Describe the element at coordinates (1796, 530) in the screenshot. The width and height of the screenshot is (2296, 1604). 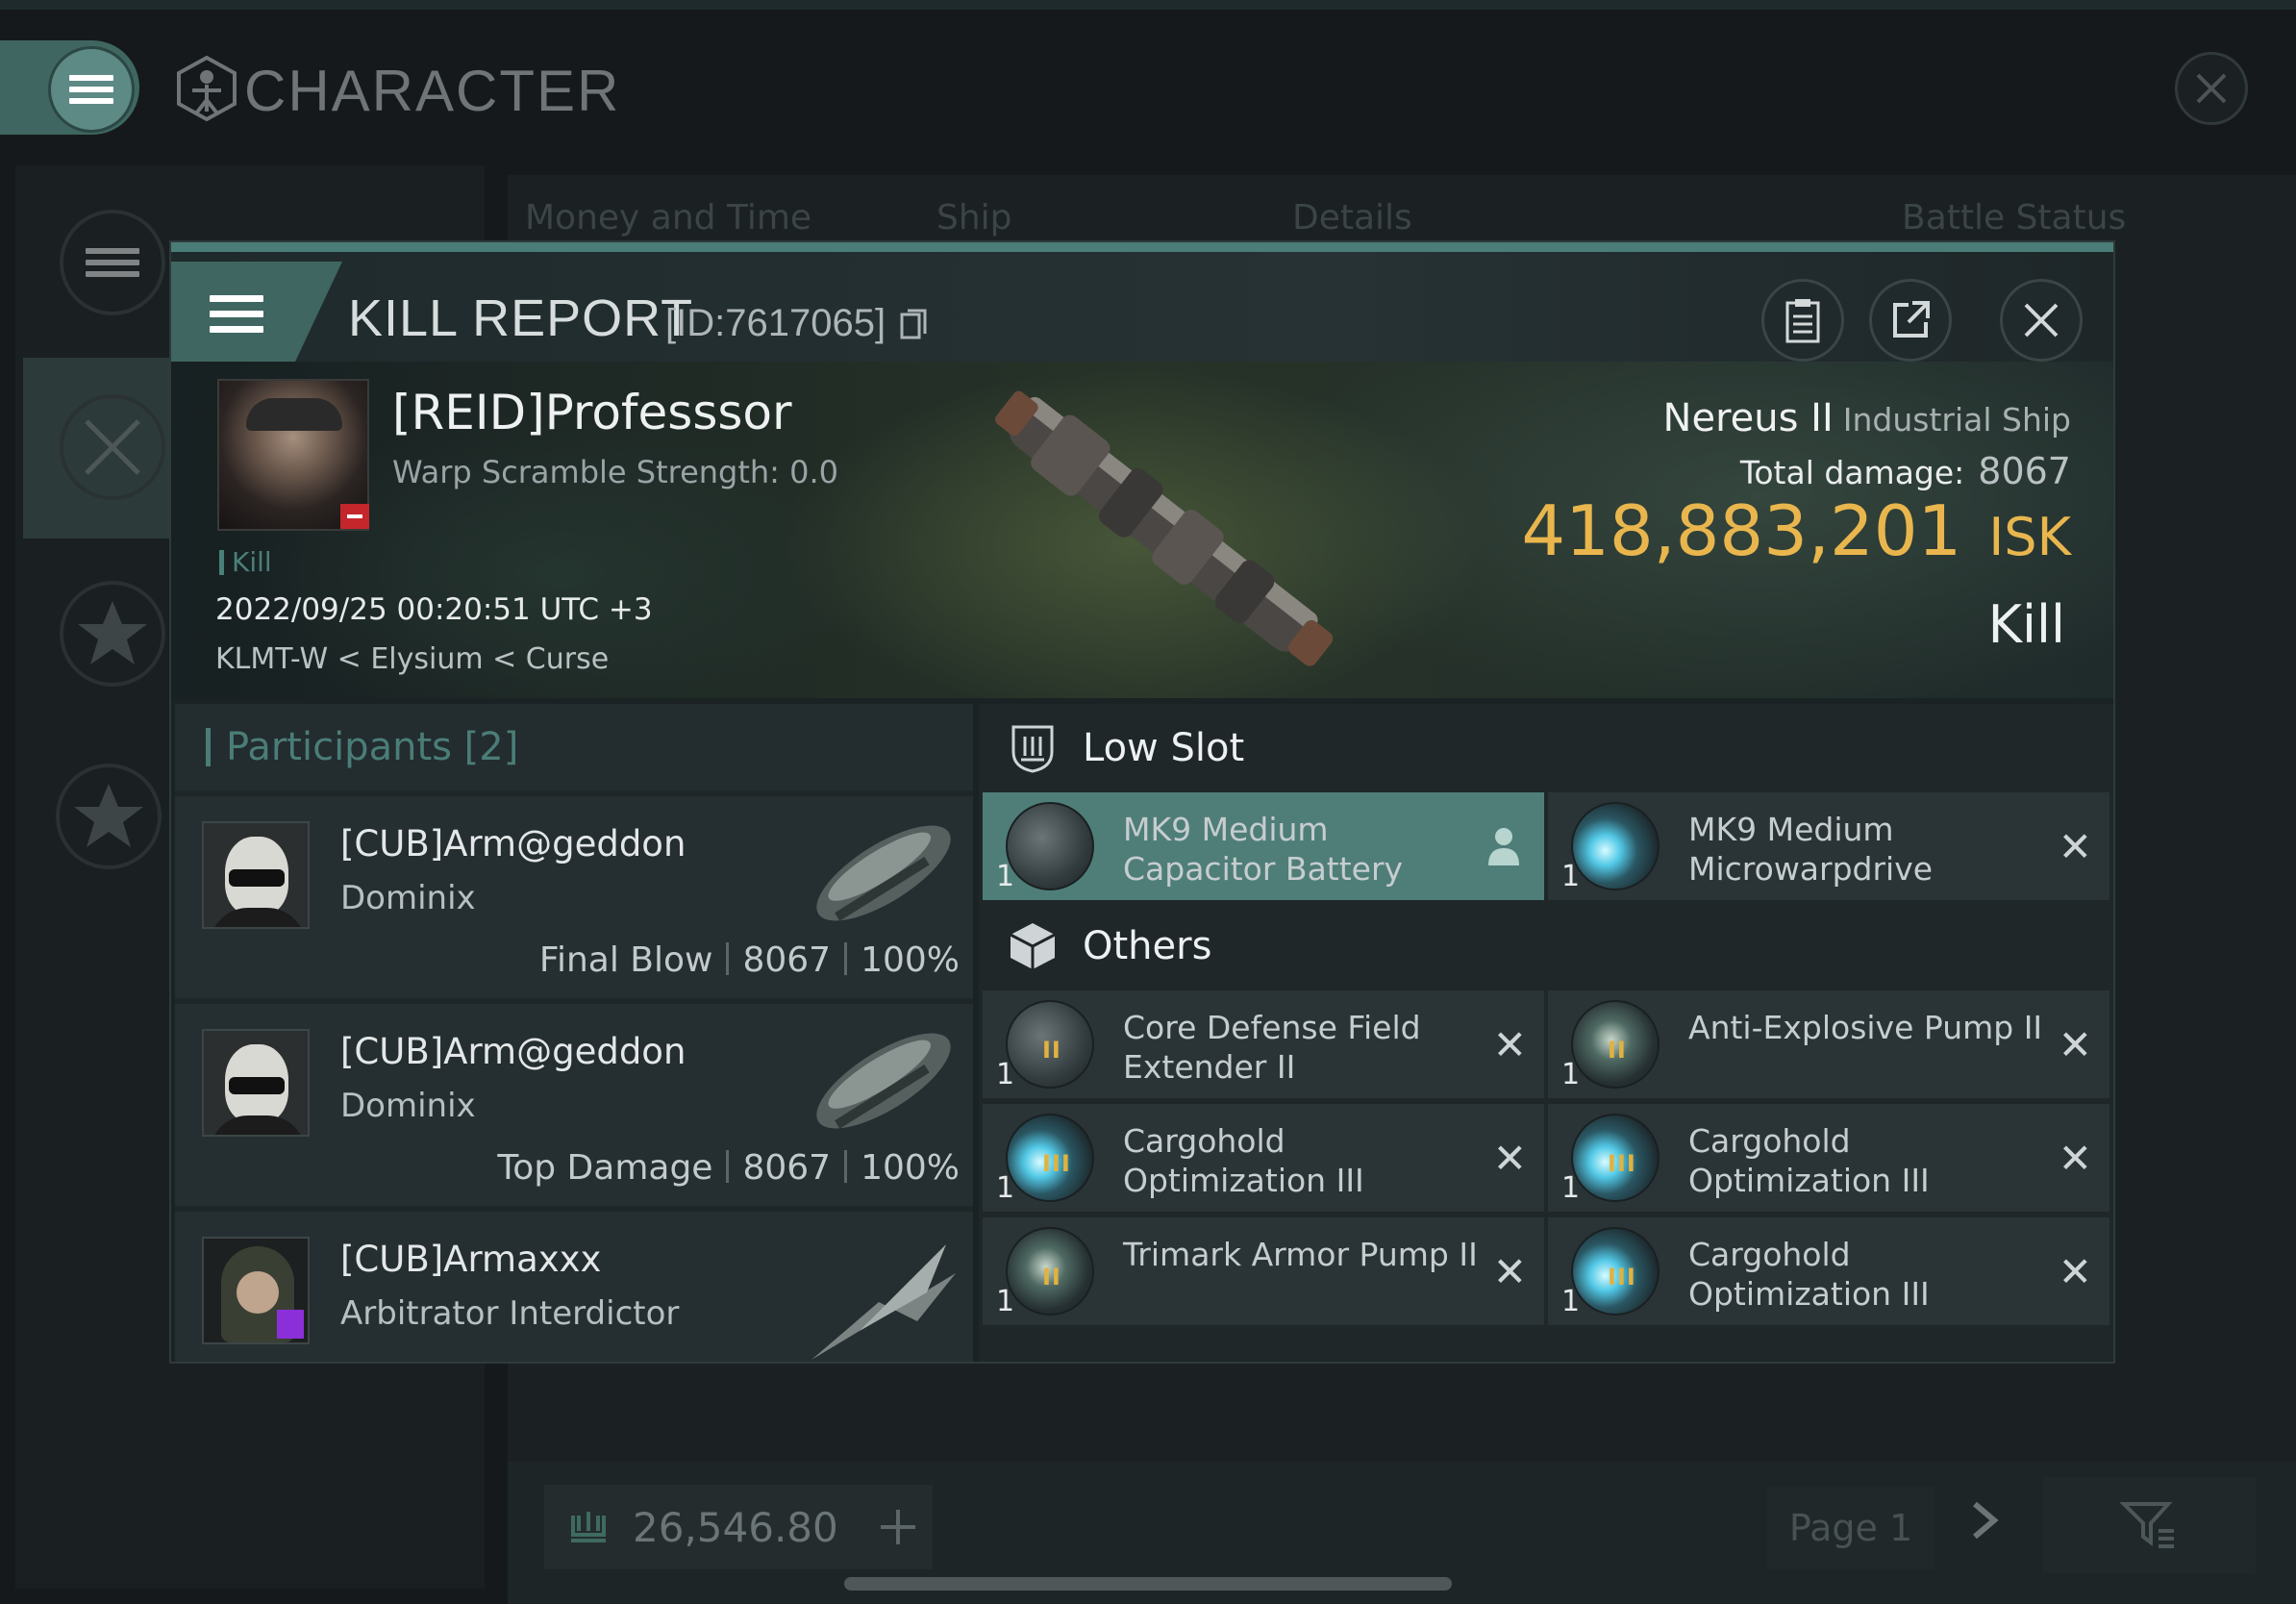
I see `isk-value: 418,883,201 ISK` at that location.